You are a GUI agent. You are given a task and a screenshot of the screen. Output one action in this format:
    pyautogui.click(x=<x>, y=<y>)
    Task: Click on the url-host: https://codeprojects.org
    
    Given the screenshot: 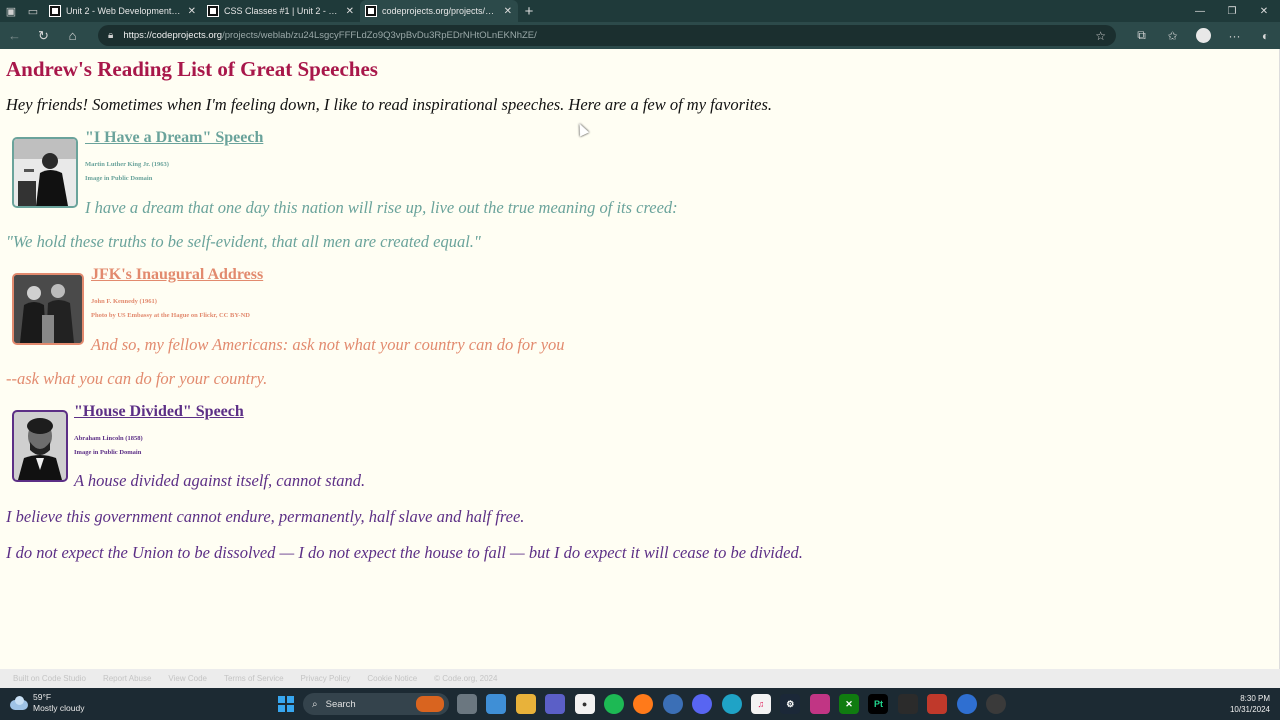 What is the action you would take?
    pyautogui.click(x=173, y=35)
    